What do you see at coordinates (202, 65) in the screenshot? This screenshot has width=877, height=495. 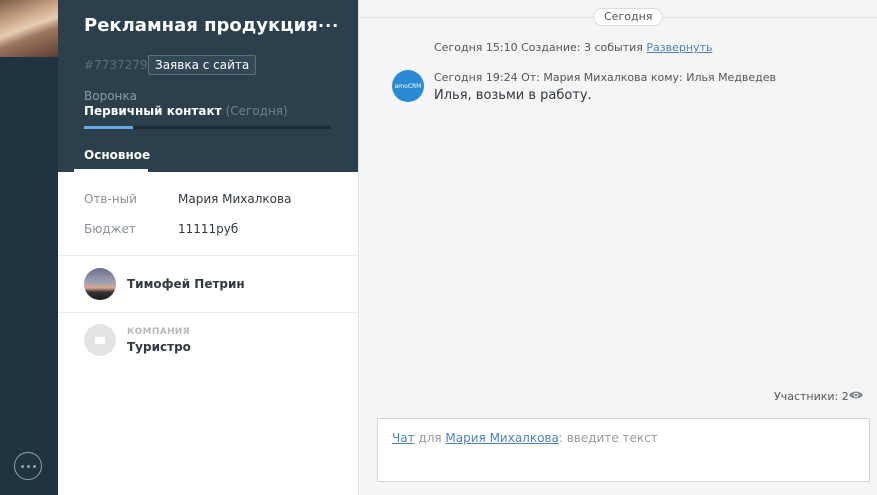 I see `source-tag: Заявка с сайта` at bounding box center [202, 65].